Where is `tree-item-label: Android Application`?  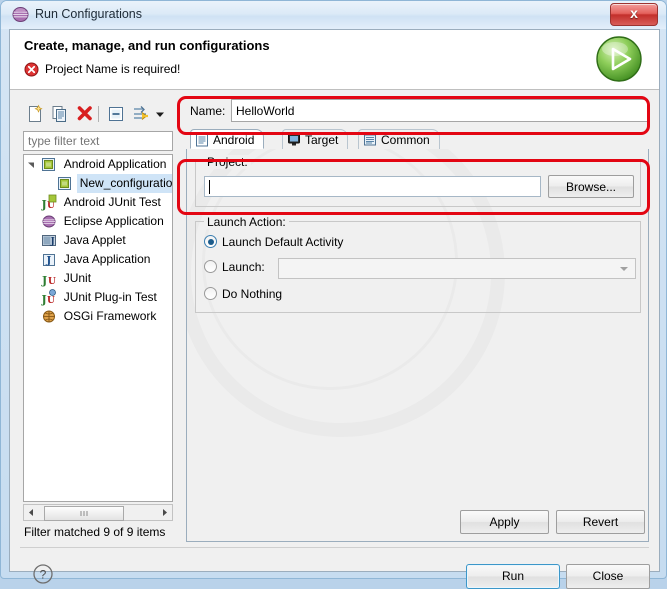
tree-item-label: Android Application is located at coordinates (115, 164).